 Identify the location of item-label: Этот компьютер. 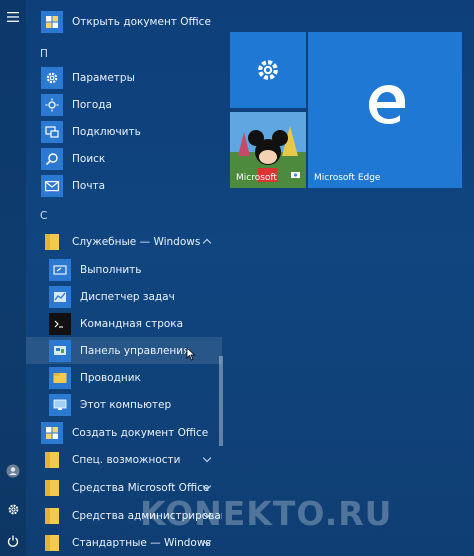
(126, 404).